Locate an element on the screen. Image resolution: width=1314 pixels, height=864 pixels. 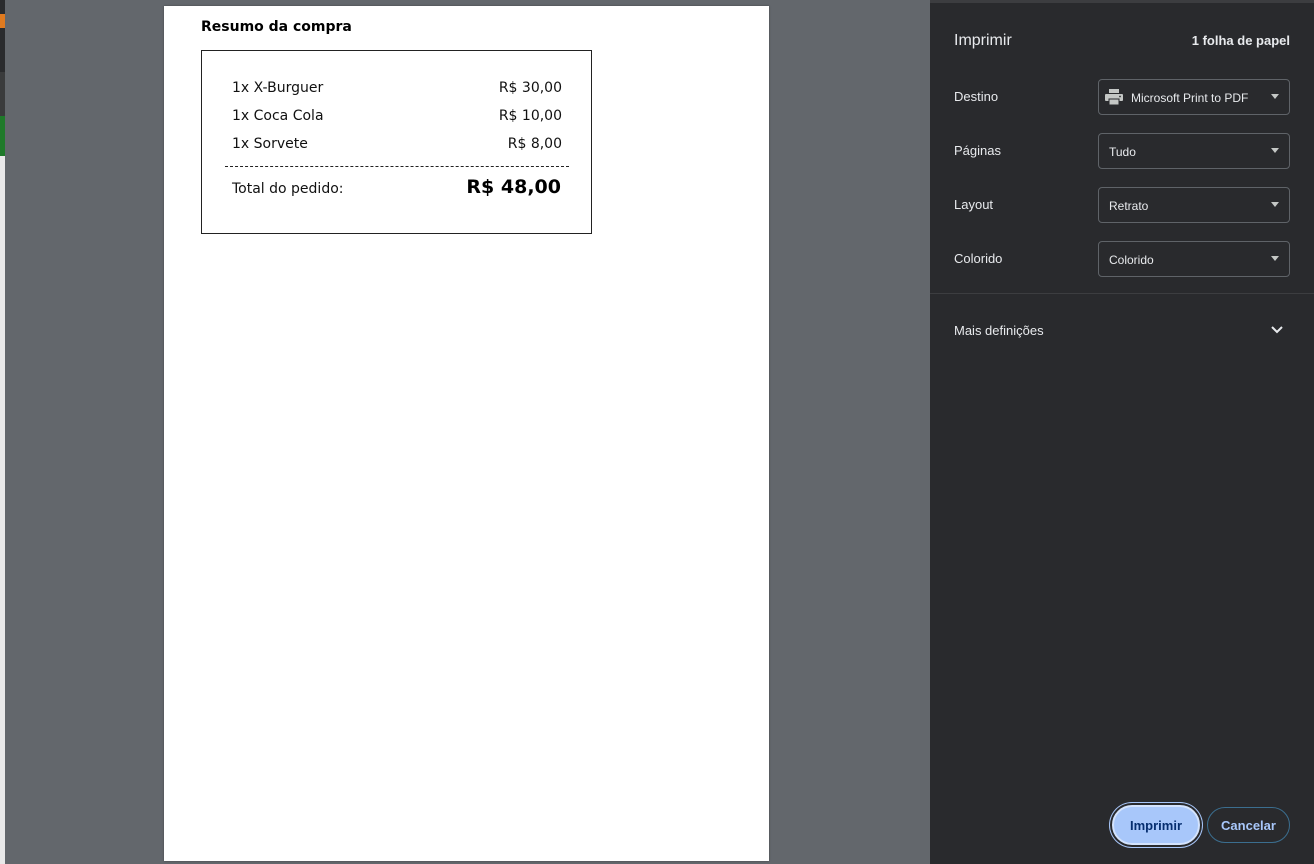
layout-label: Layout is located at coordinates (974, 204).